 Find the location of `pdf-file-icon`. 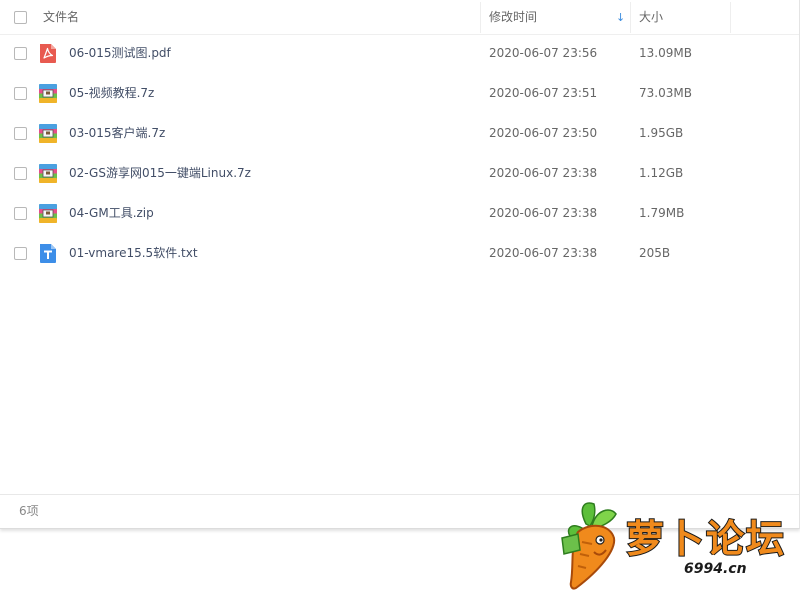

pdf-file-icon is located at coordinates (48, 53).